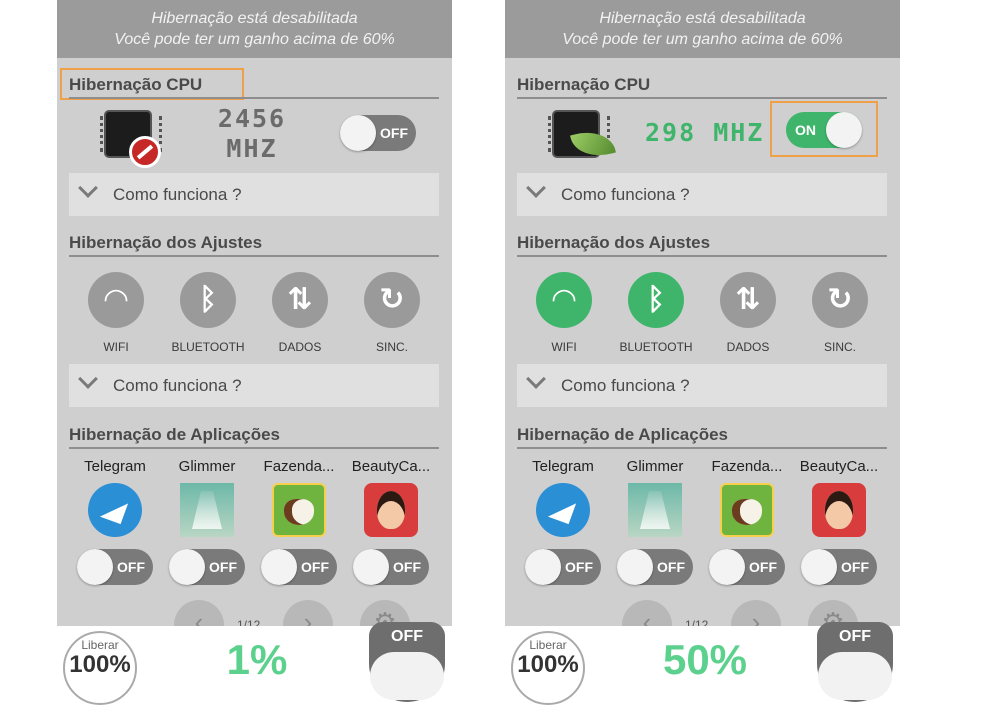 This screenshot has width=984, height=706. I want to click on cpu-toggle: ON, so click(824, 130).